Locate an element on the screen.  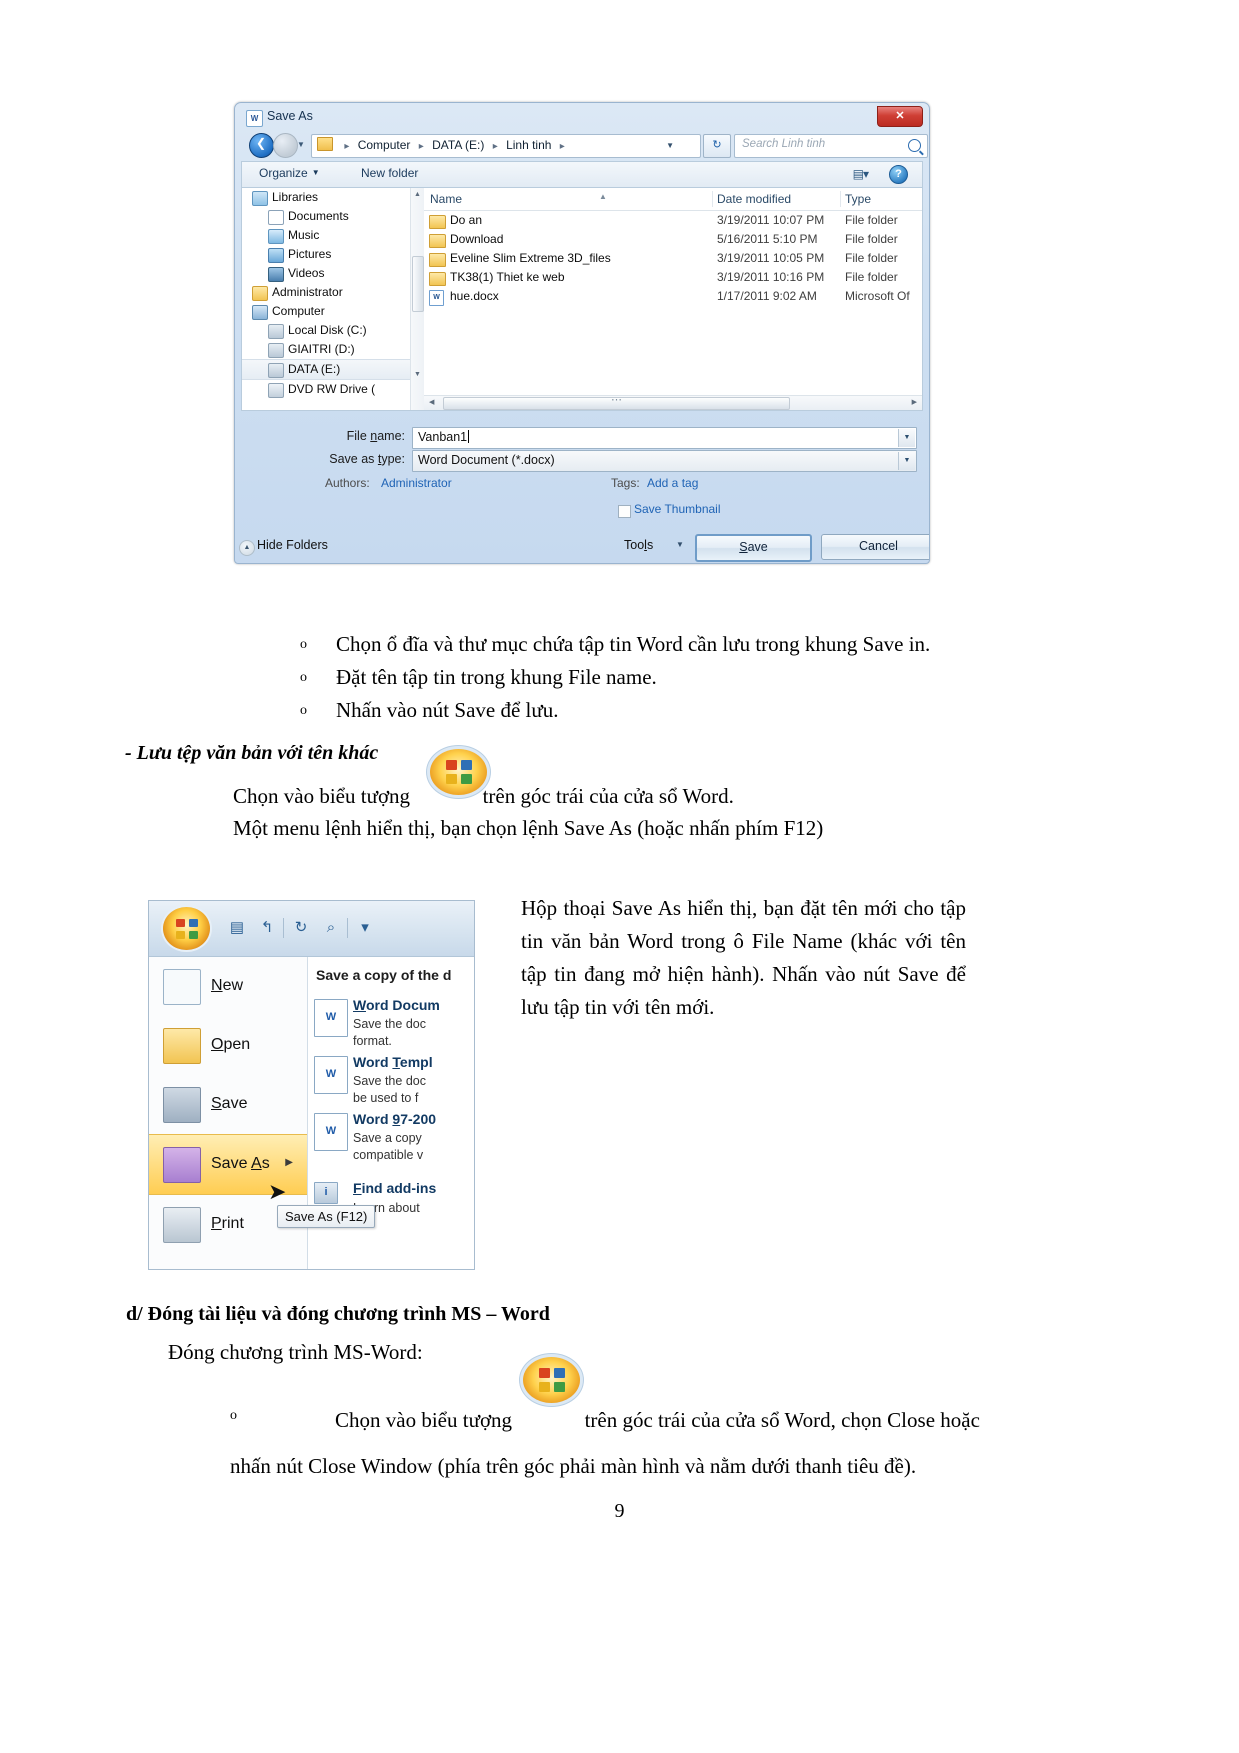
new-document-icon is located at coordinates (182, 987).